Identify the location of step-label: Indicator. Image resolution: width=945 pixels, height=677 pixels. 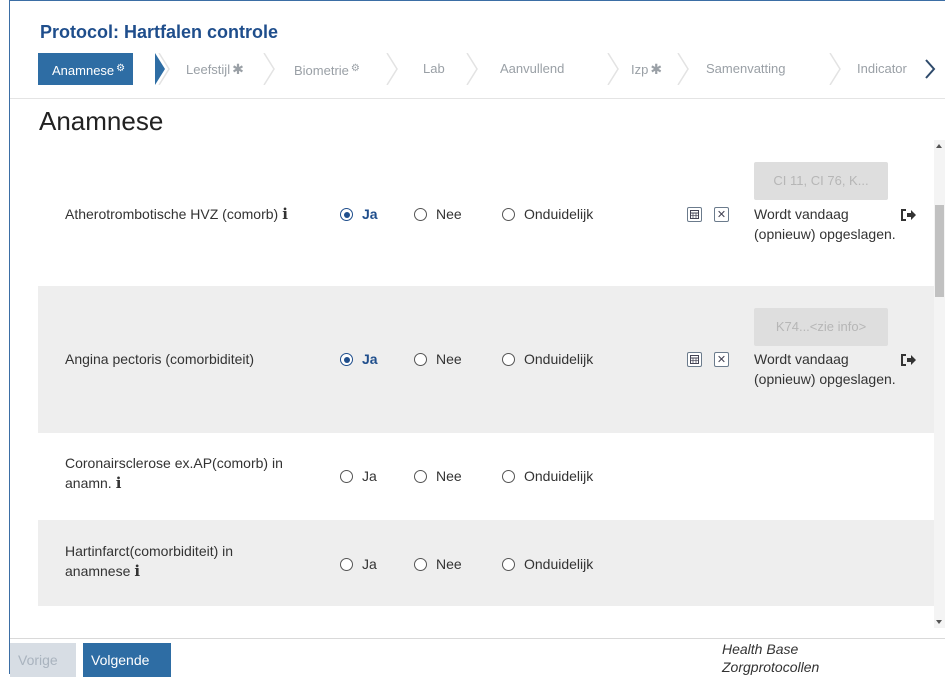
(882, 68).